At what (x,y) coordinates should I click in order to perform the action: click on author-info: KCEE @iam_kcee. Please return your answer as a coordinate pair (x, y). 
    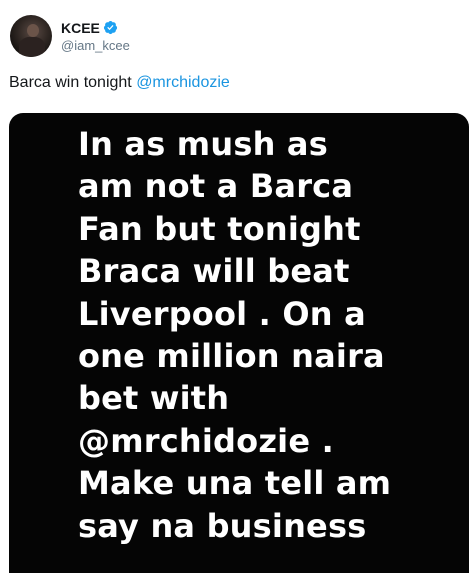
    Looking at the image, I should click on (95, 36).